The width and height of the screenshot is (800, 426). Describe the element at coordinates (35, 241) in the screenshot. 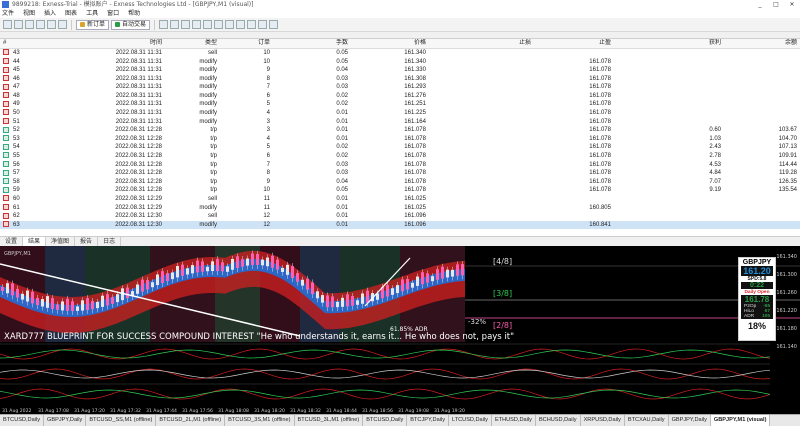

I see `tab-results: 结果` at that location.